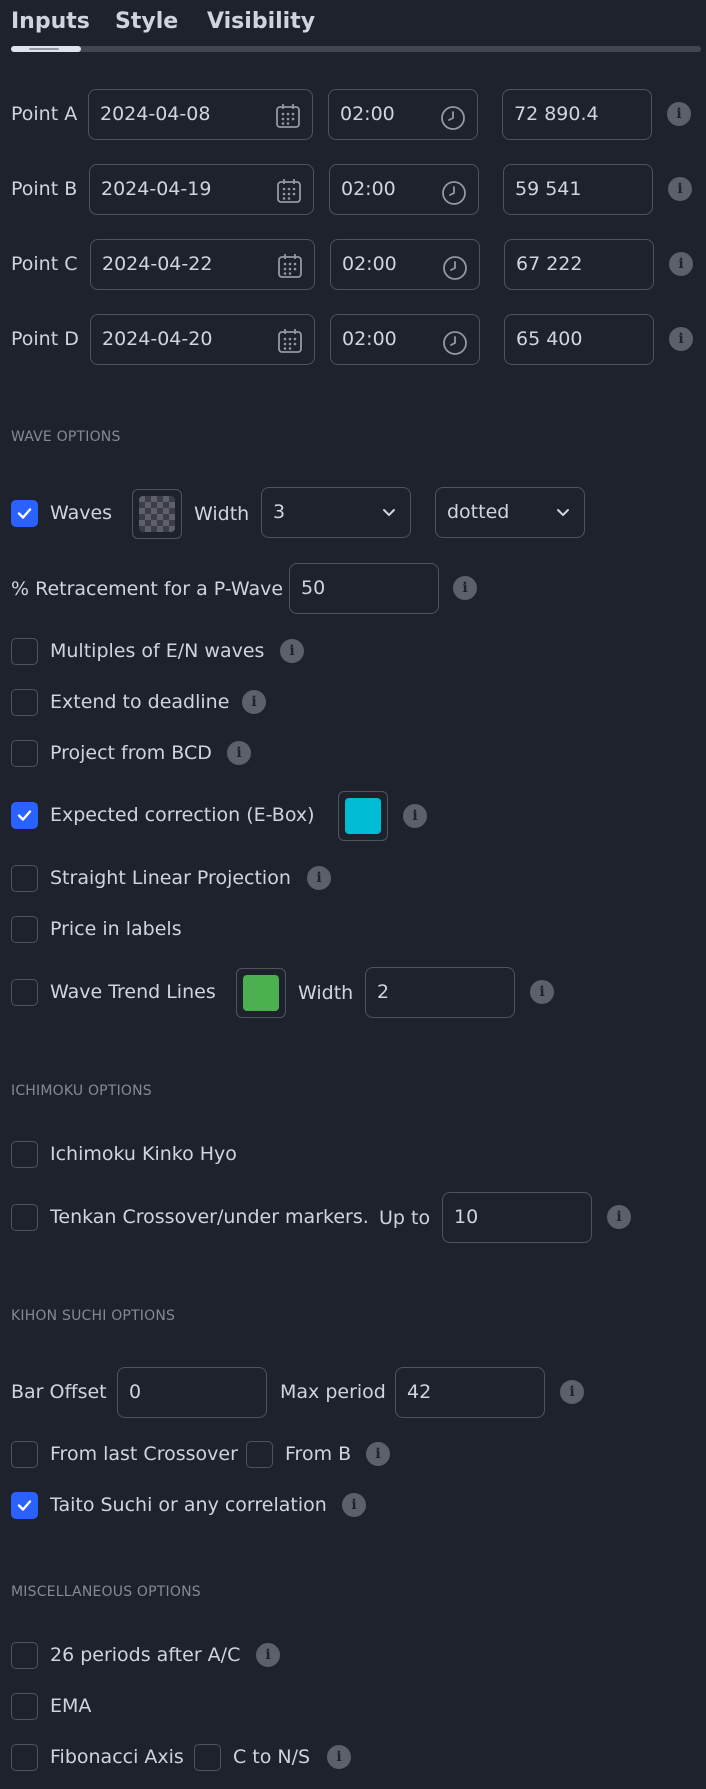 Image resolution: width=706 pixels, height=1789 pixels. Describe the element at coordinates (542, 992) in the screenshot. I see `trend-lines-info-icon: i` at that location.